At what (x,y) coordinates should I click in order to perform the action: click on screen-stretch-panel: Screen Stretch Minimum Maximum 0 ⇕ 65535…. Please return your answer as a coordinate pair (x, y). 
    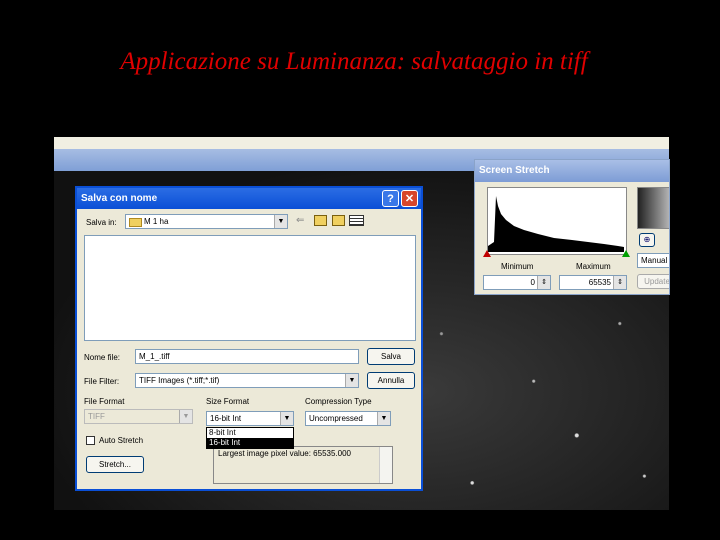
    Looking at the image, I should click on (572, 227).